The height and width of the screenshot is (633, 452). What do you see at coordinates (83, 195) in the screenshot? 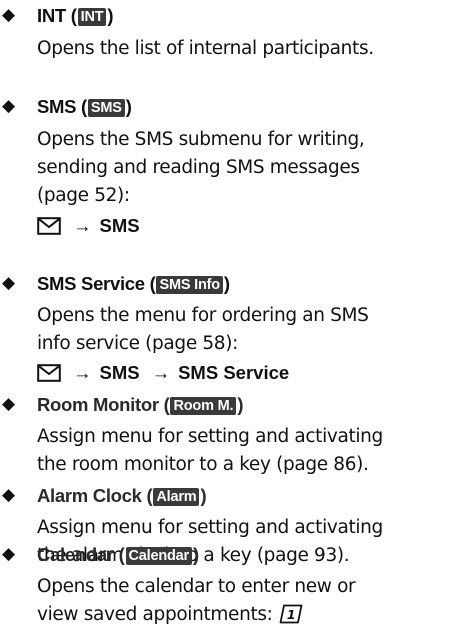
I see `description-line: (page 52):` at bounding box center [83, 195].